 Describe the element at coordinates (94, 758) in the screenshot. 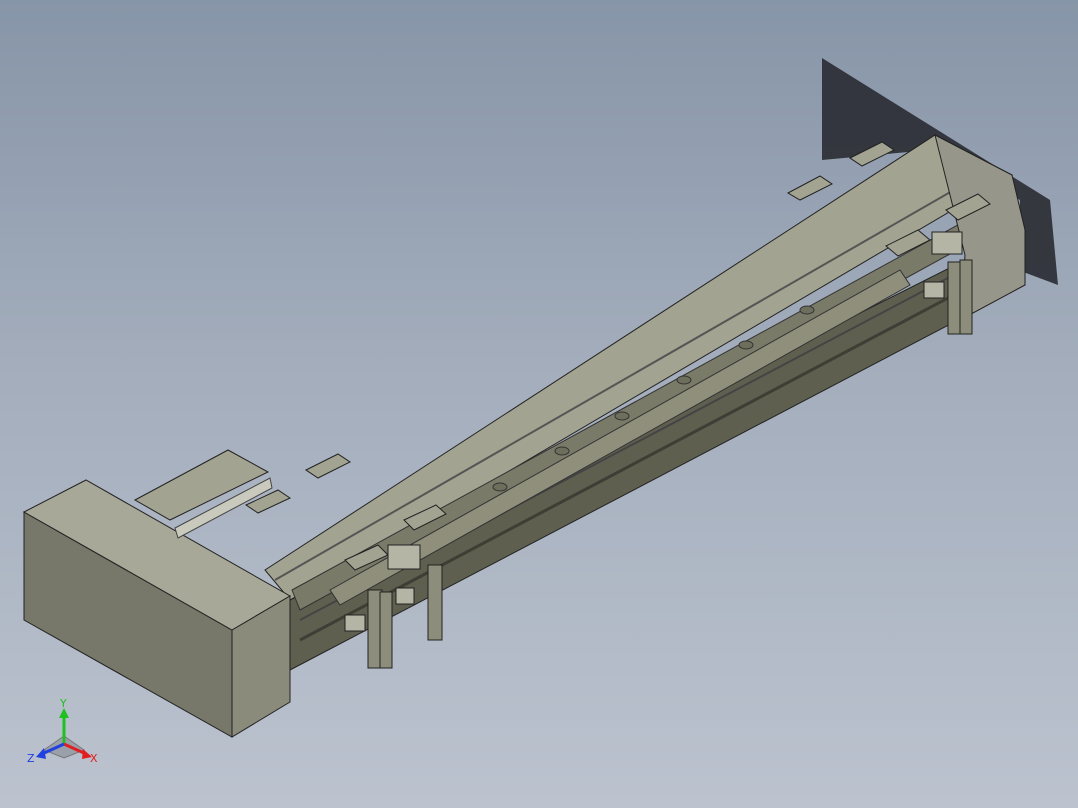

I see `x-axis-label: X` at that location.